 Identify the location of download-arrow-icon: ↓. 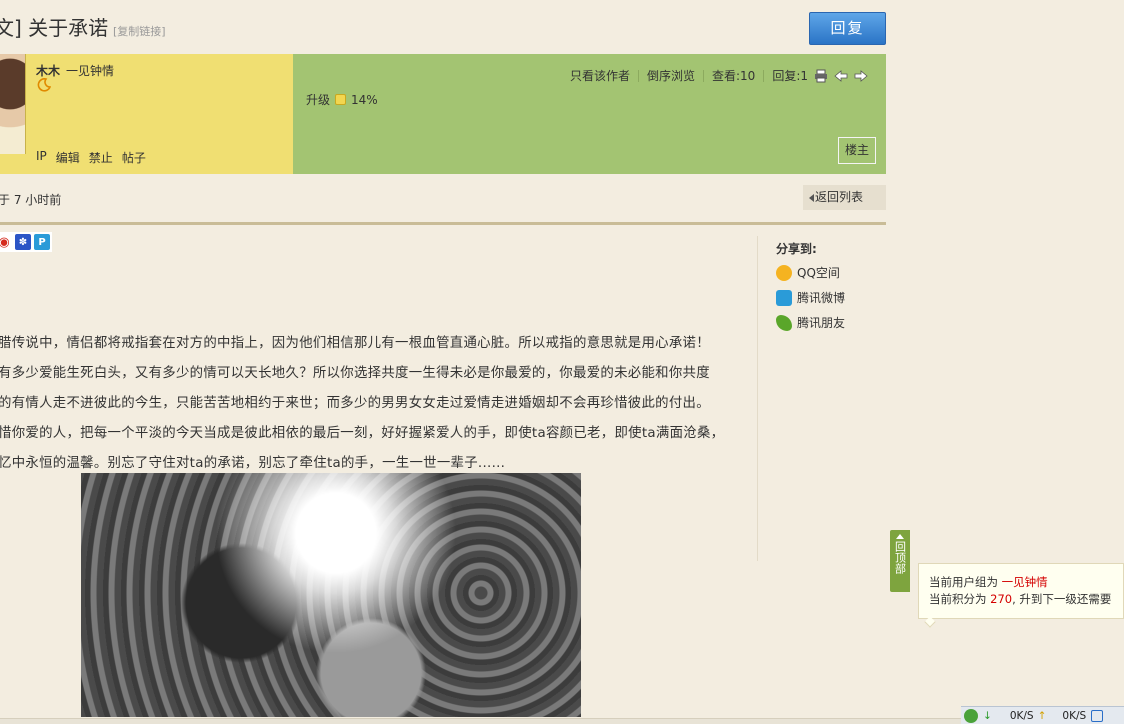
(987, 715).